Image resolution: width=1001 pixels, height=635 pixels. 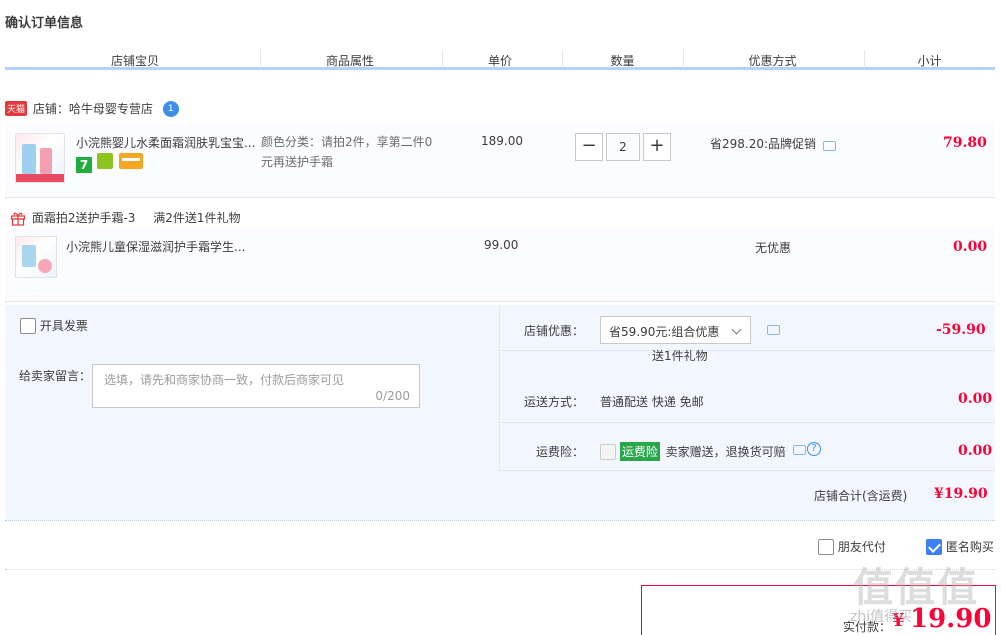 I want to click on invoice-label: 开具发票, so click(x=63, y=326).